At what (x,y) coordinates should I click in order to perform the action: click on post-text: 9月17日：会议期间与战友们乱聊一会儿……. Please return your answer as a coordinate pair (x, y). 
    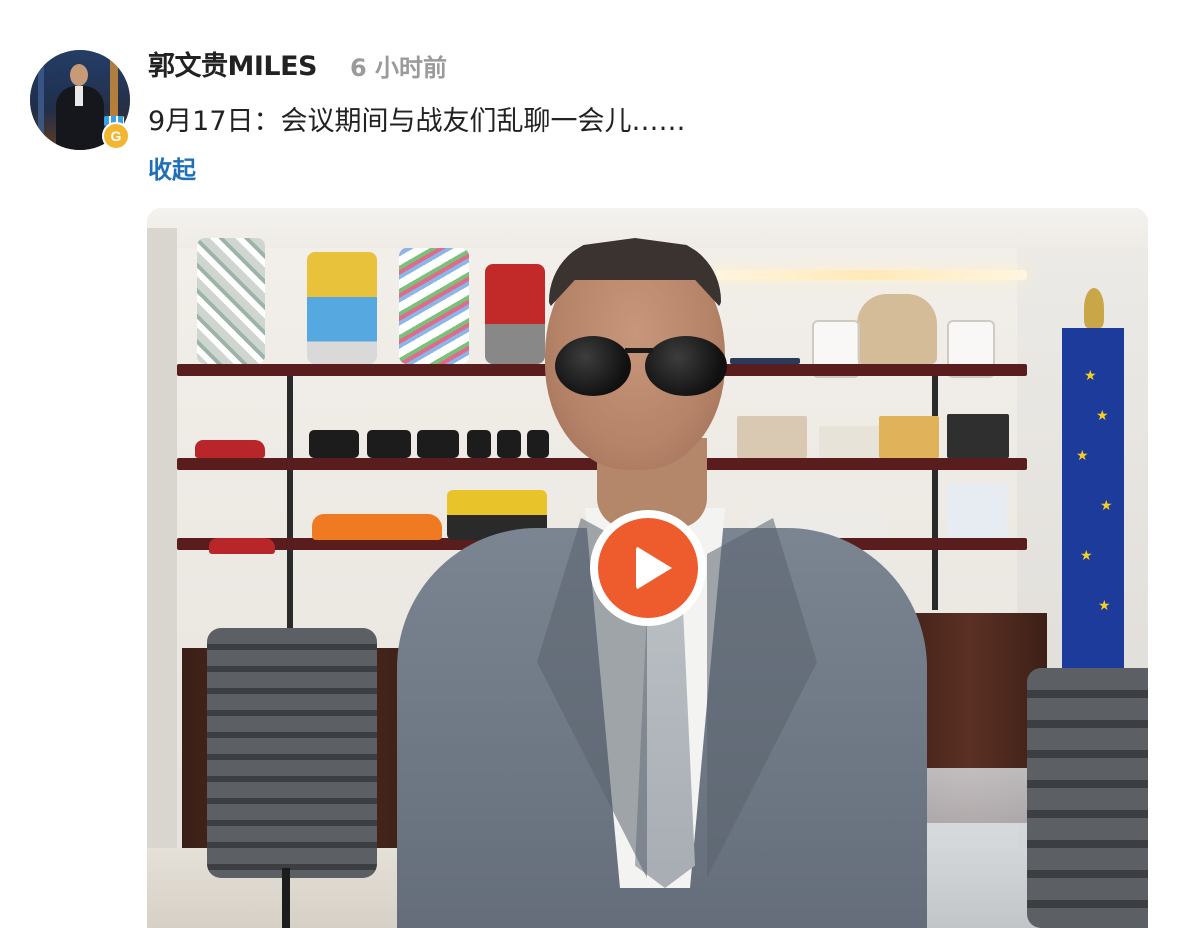
    Looking at the image, I should click on (417, 121).